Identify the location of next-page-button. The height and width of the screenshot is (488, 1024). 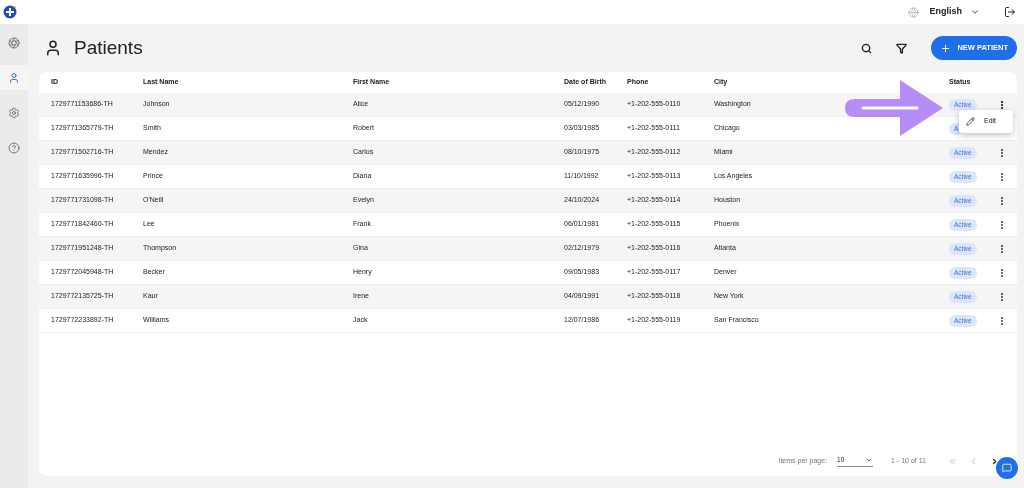
(994, 461).